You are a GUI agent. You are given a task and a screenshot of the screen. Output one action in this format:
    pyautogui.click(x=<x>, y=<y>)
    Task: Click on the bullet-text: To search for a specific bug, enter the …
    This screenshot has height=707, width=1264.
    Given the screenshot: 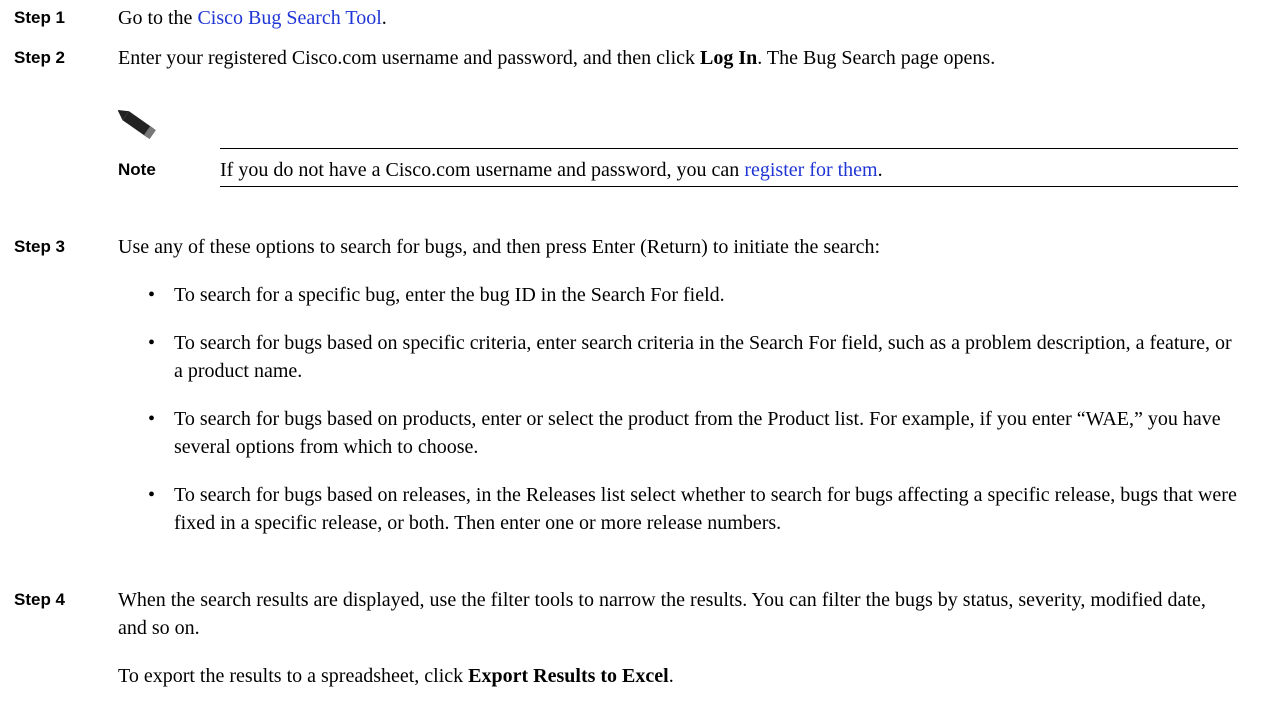 What is the action you would take?
    pyautogui.click(x=449, y=295)
    